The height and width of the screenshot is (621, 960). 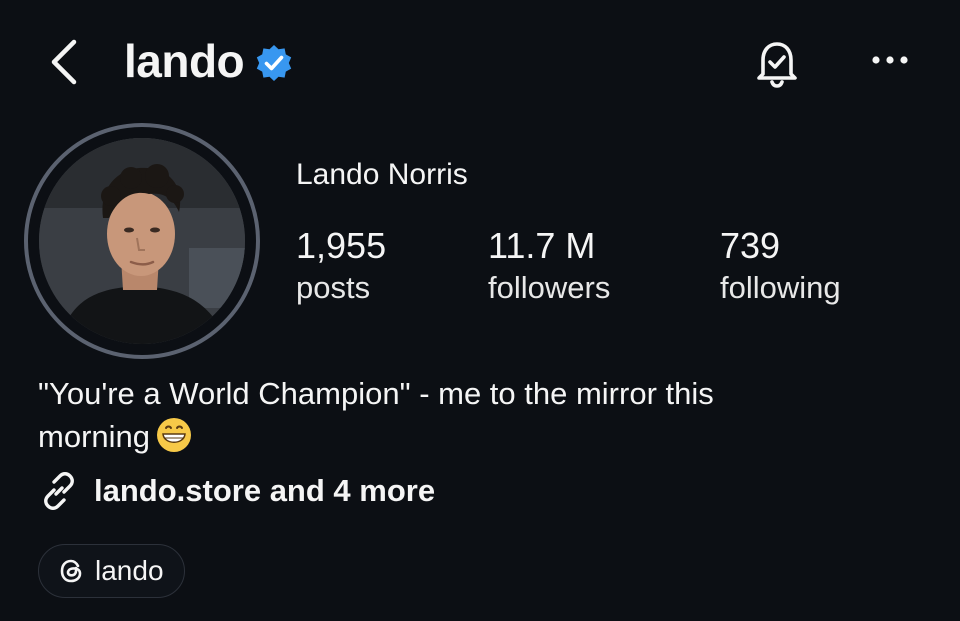 What do you see at coordinates (59, 491) in the screenshot?
I see `link-icon` at bounding box center [59, 491].